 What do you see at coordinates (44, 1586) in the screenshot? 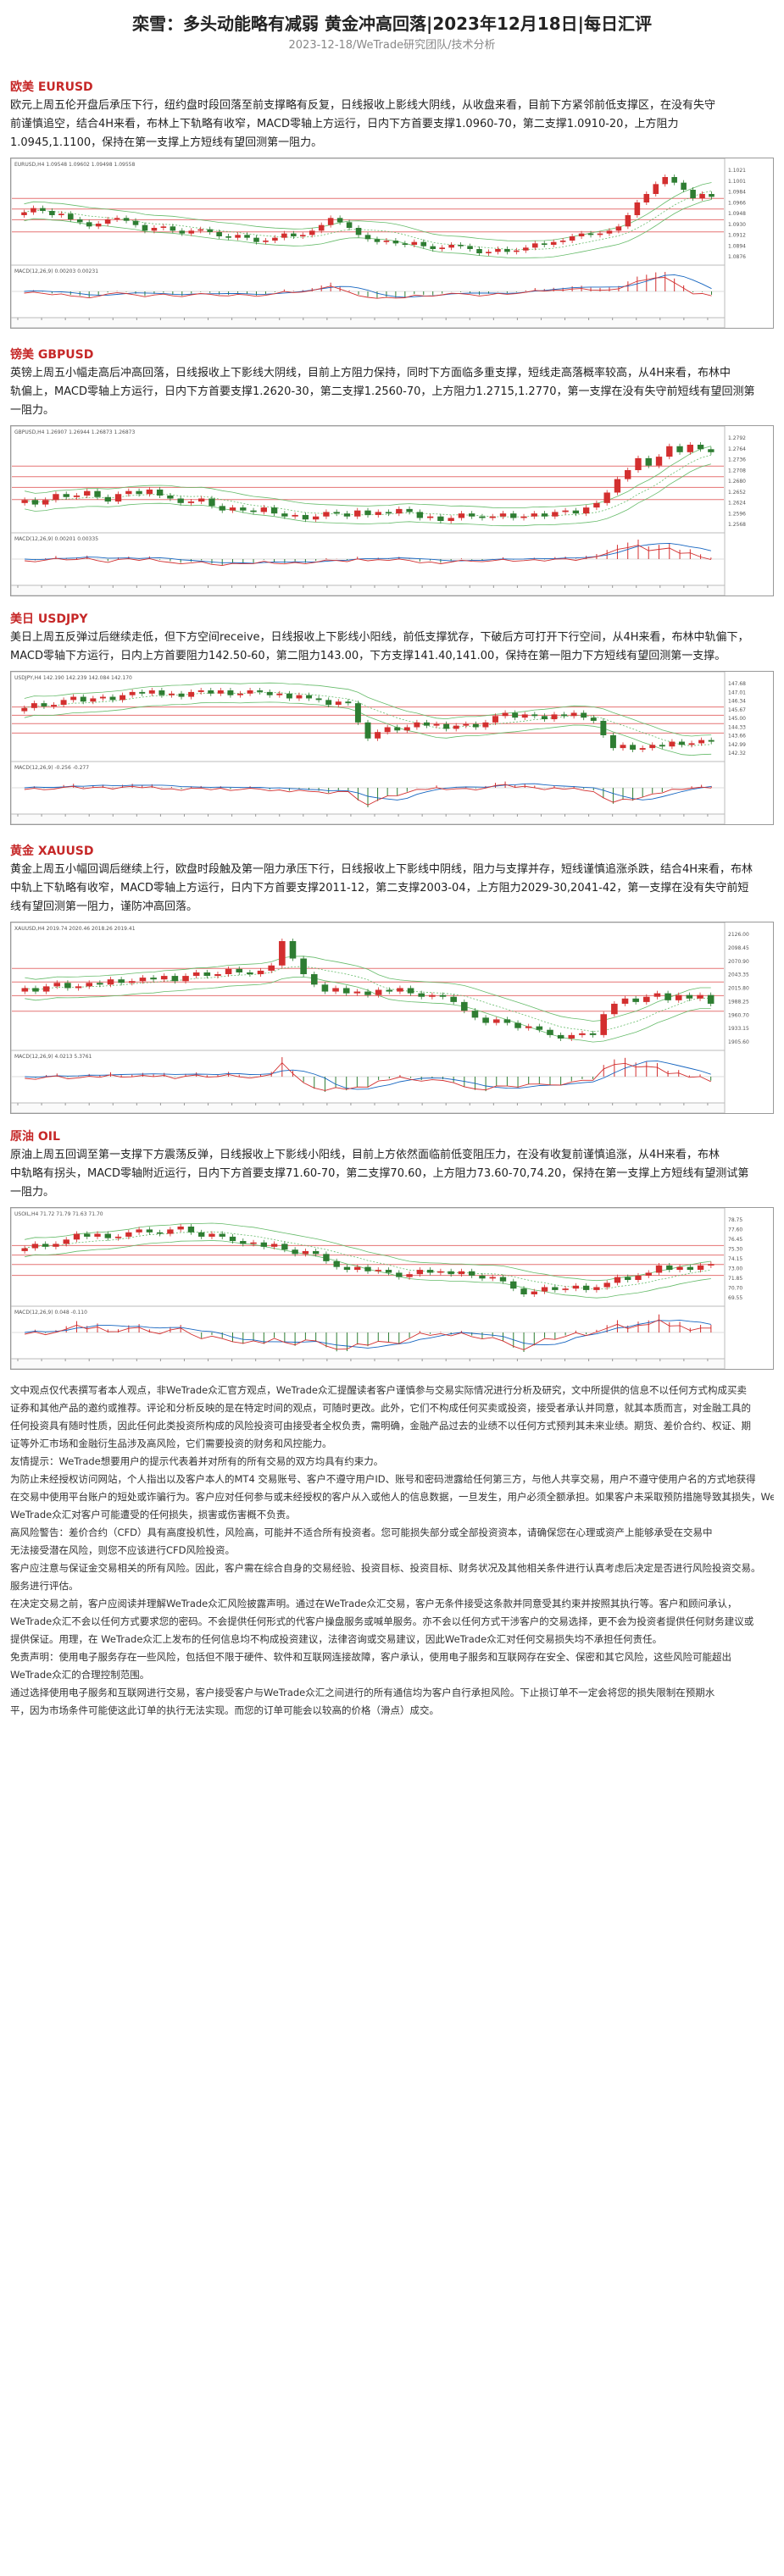
I see `disclaimer-line: 服务进行评估。` at bounding box center [44, 1586].